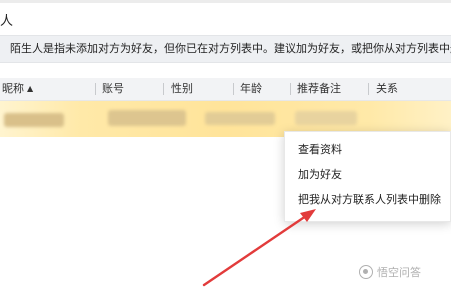  What do you see at coordinates (366, 272) in the screenshot?
I see `wukong-logo-icon` at bounding box center [366, 272].